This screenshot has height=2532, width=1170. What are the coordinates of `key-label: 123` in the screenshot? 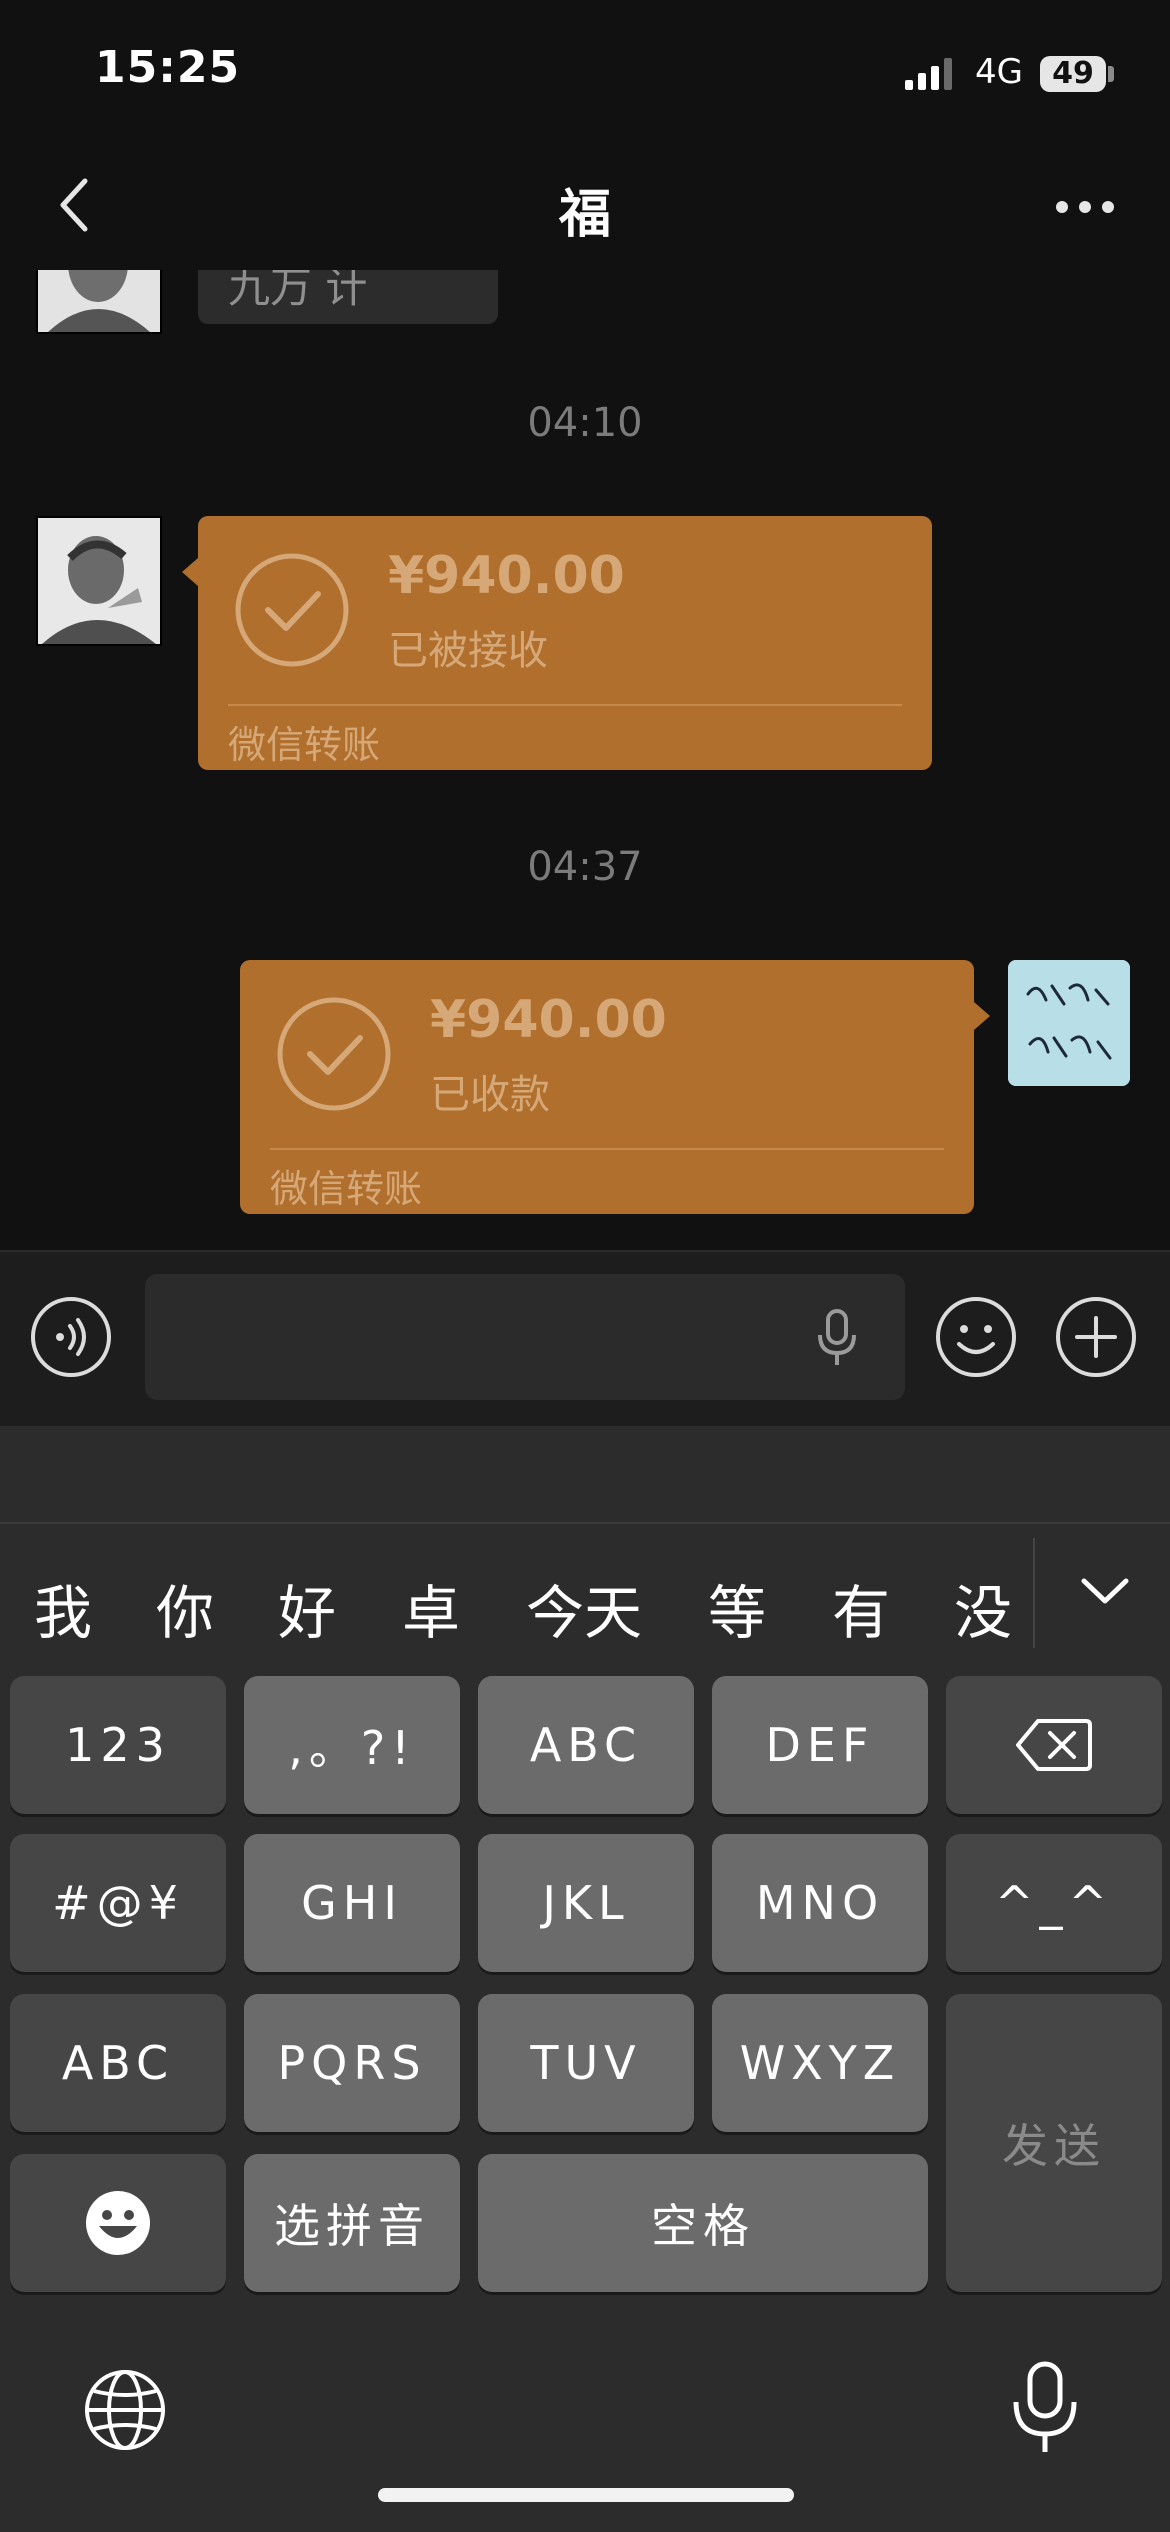 It's located at (118, 1745).